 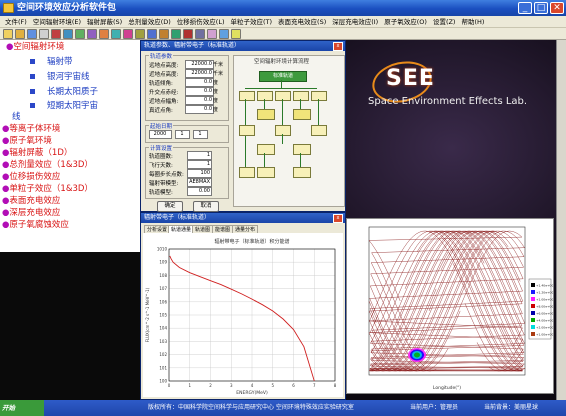 What do you see at coordinates (20, 33) in the screenshot?
I see `open-icon` at bounding box center [20, 33].